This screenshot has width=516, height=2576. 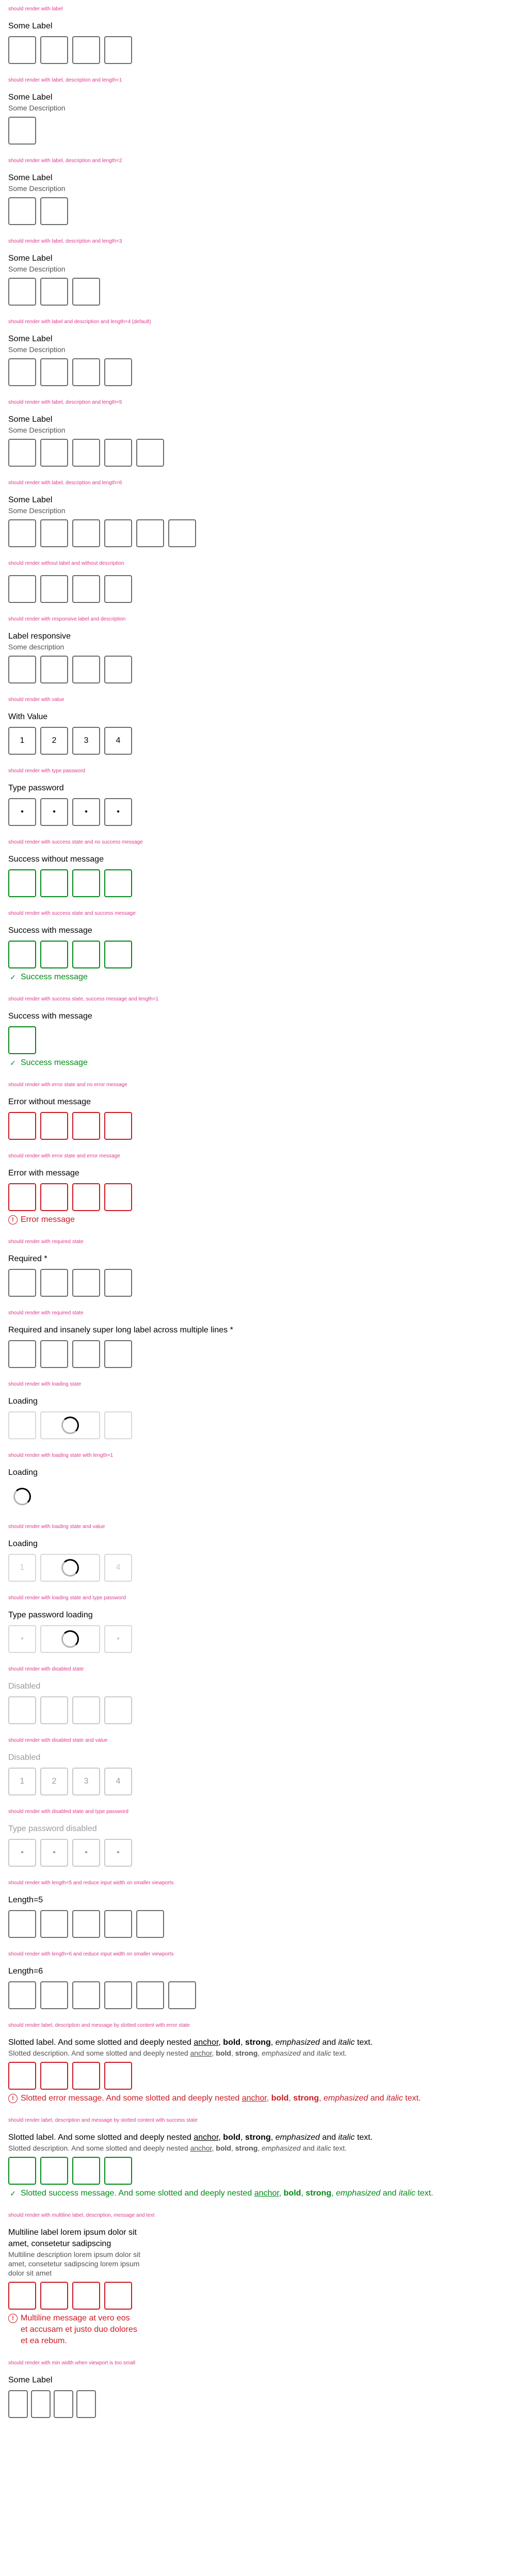 I want to click on pin-input: 4, so click(x=118, y=741).